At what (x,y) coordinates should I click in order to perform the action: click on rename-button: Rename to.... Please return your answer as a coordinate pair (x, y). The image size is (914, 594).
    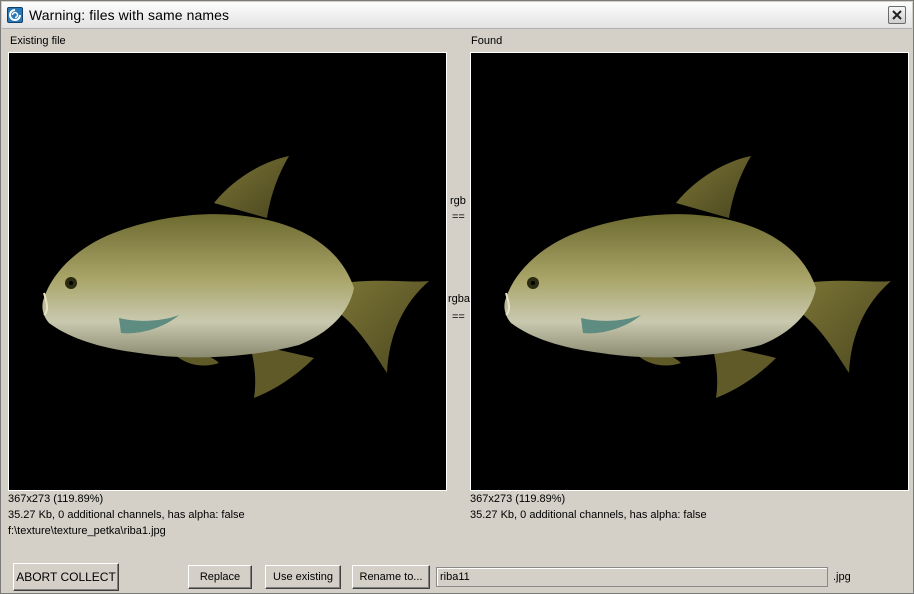
    Looking at the image, I should click on (391, 577).